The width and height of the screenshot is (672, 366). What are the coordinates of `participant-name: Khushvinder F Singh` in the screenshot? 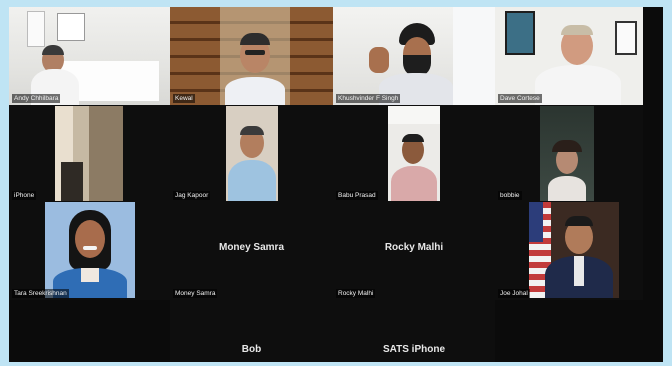 It's located at (368, 98).